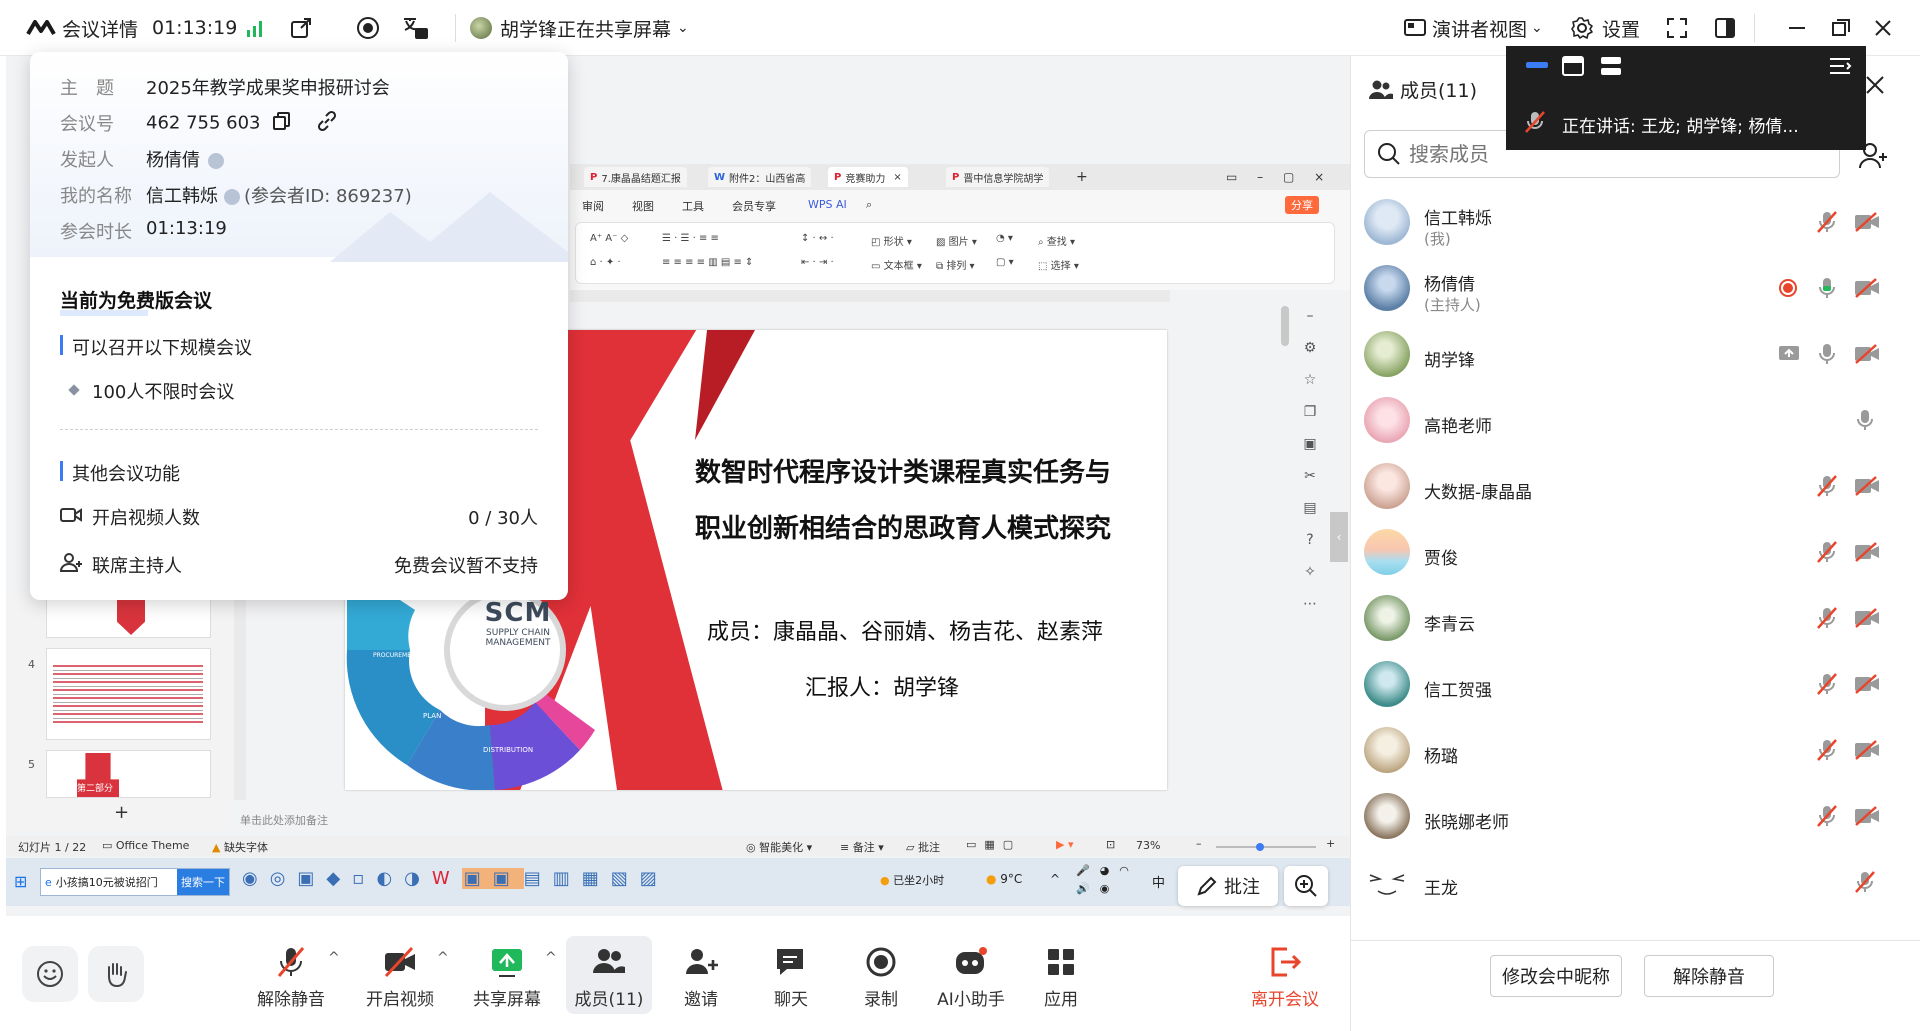  I want to click on wps-window-controls: ▭ – ▢ ×, so click(1279, 177).